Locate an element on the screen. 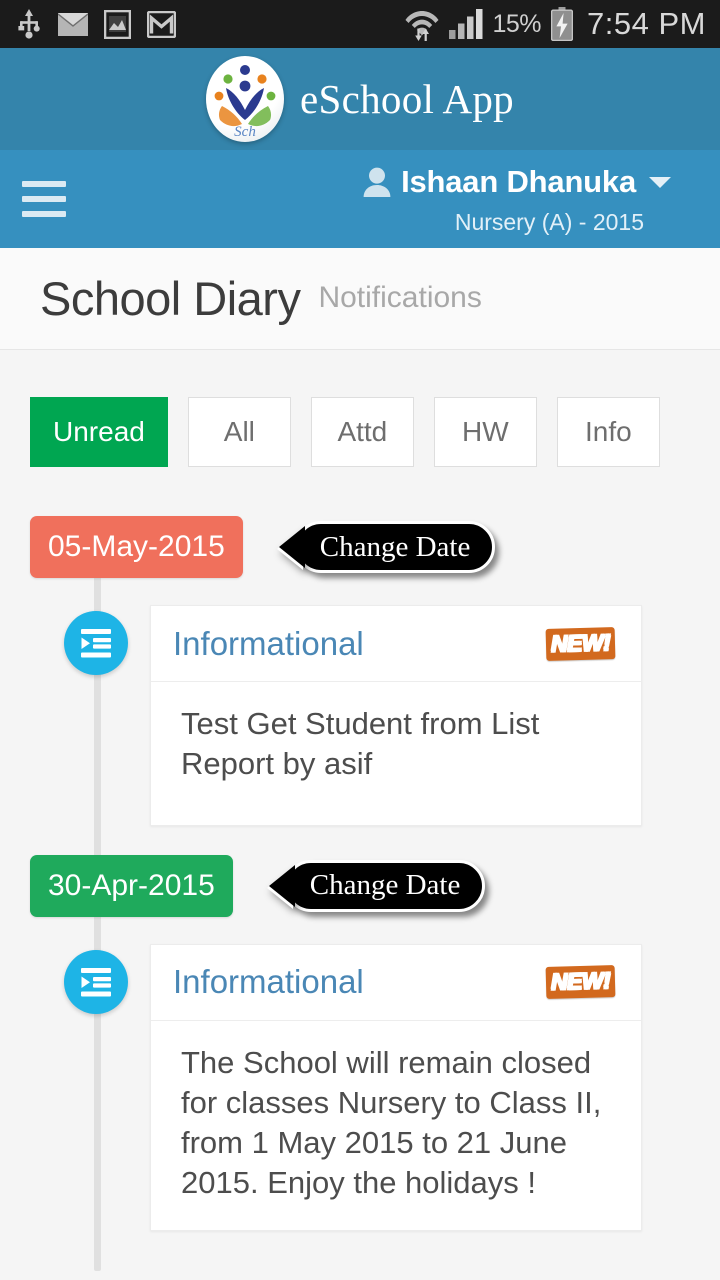  user-name-label: Ishaan Dhanuka is located at coordinates (518, 181).